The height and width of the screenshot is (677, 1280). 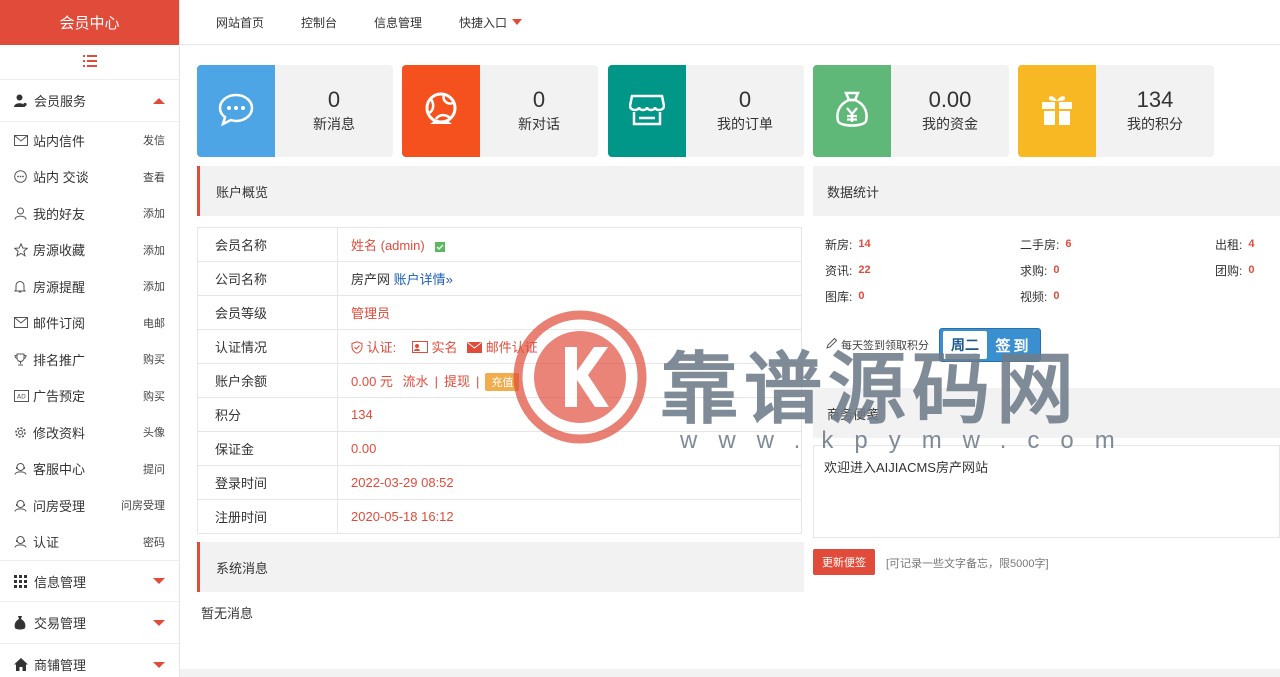 I want to click on sidebar-item-favorites: 房源收藏 添加, so click(x=89, y=250).